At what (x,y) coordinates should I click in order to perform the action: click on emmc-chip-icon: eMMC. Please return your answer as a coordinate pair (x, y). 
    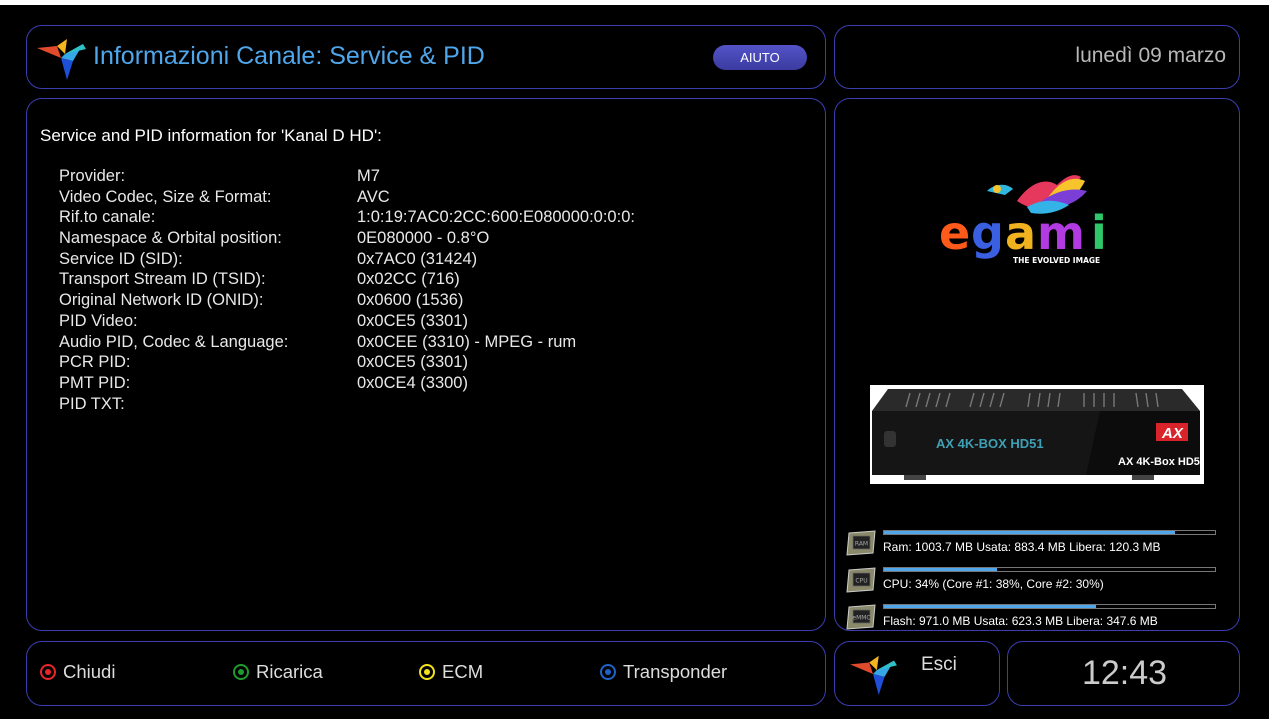
    Looking at the image, I should click on (861, 617).